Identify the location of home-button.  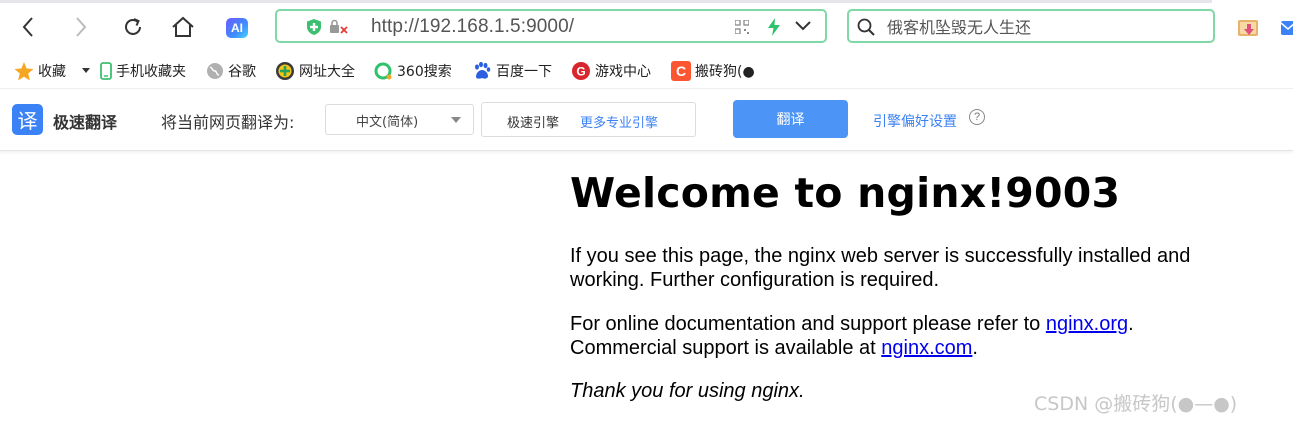
(183, 27).